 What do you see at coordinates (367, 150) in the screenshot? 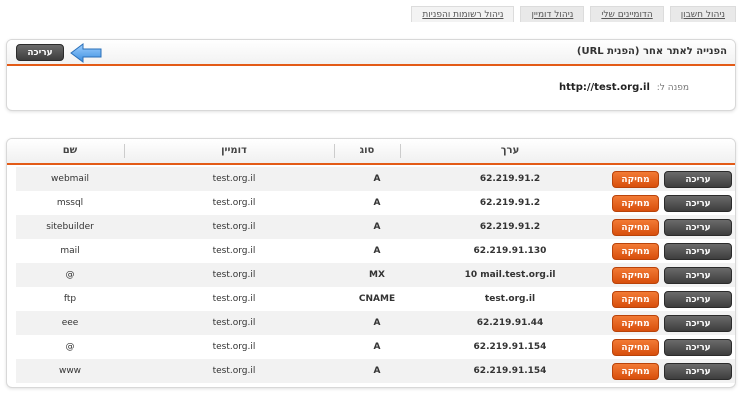
I see `header-type: סוג` at bounding box center [367, 150].